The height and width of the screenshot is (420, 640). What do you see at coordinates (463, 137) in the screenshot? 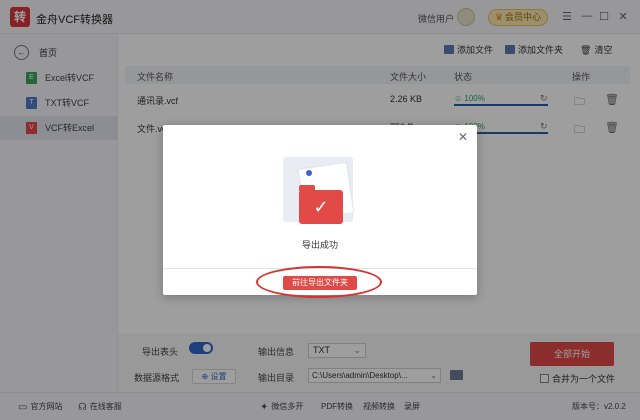
I see `close-icon: ✕` at bounding box center [463, 137].